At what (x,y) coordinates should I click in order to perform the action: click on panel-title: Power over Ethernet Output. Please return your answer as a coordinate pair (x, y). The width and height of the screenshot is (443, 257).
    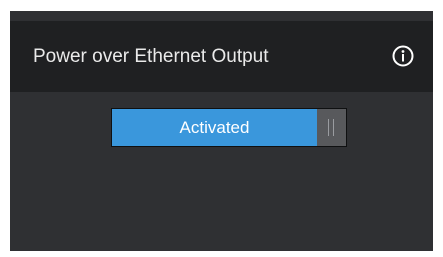
    Looking at the image, I should click on (151, 56).